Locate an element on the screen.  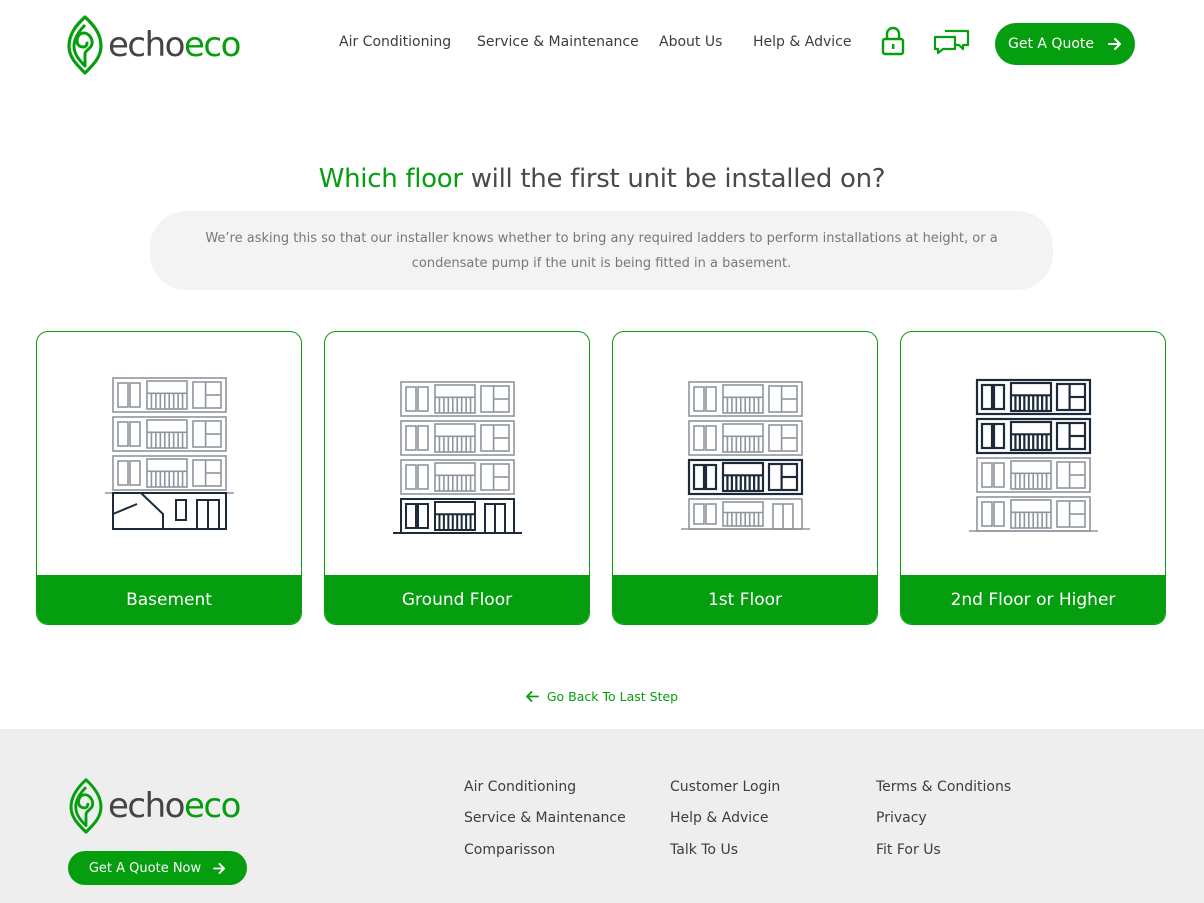
option-label: 1st Floor is located at coordinates (745, 599).